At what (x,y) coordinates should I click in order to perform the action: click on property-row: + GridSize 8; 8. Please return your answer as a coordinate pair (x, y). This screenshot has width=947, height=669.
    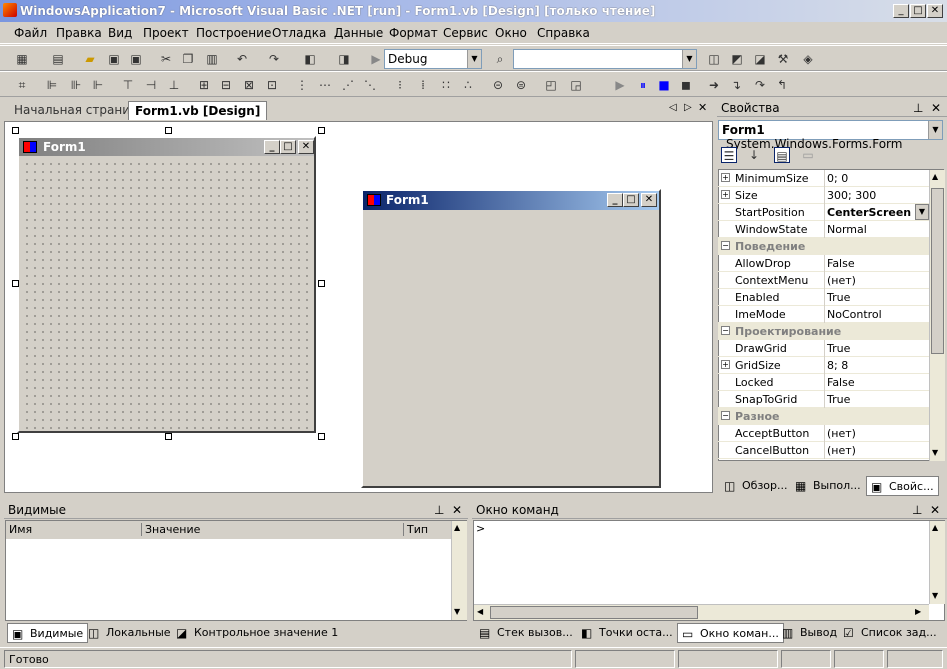
    Looking at the image, I should click on (824, 365).